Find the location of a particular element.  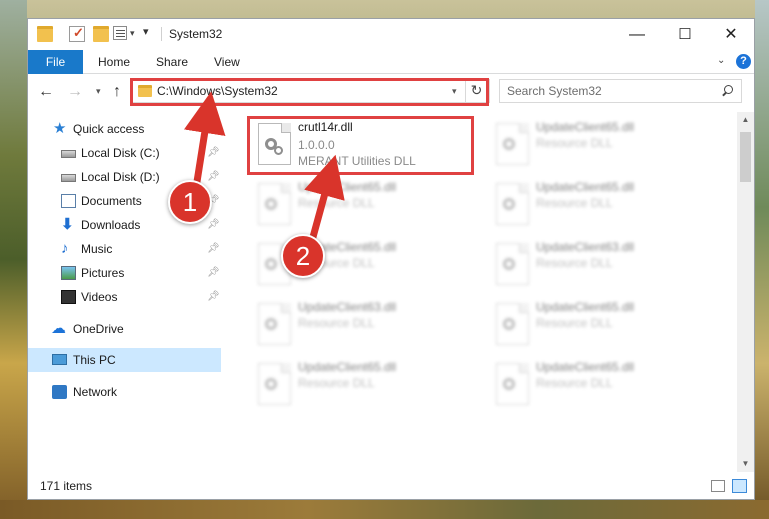

maximize-button: ☐ is located at coordinates (685, 34).